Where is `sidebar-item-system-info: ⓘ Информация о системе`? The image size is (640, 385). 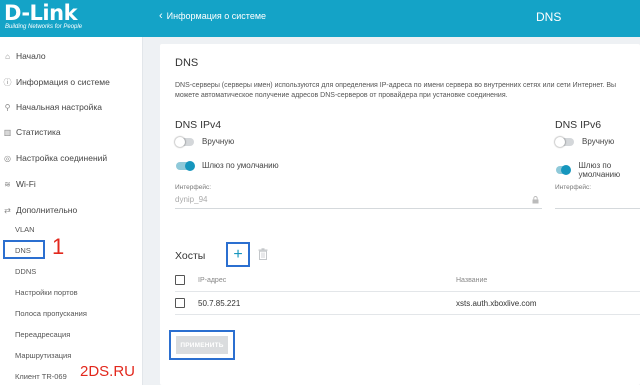
sidebar-item-system-info: ⓘ Информация о системе is located at coordinates (56, 82).